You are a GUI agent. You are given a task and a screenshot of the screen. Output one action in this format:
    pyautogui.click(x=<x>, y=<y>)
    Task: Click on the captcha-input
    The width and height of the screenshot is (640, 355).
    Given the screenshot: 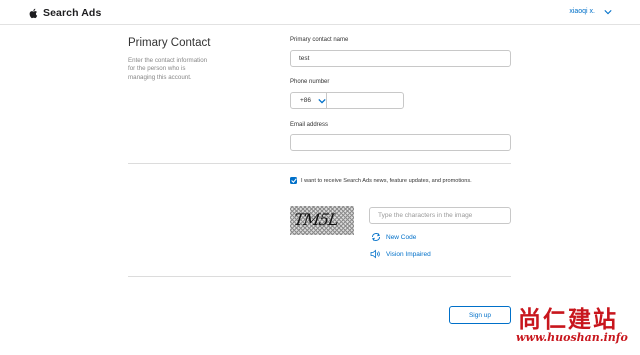 What is the action you would take?
    pyautogui.click(x=440, y=215)
    